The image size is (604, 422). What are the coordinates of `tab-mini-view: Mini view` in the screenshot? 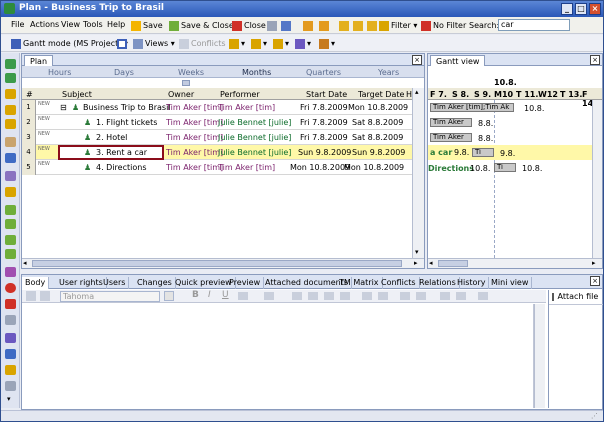 It's located at (510, 283).